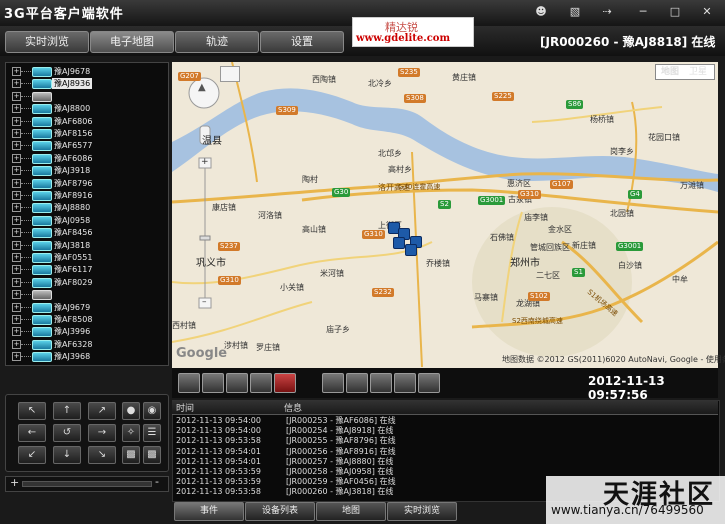 This screenshot has height=524, width=725. I want to click on focus-near-icon: ●, so click(131, 411).